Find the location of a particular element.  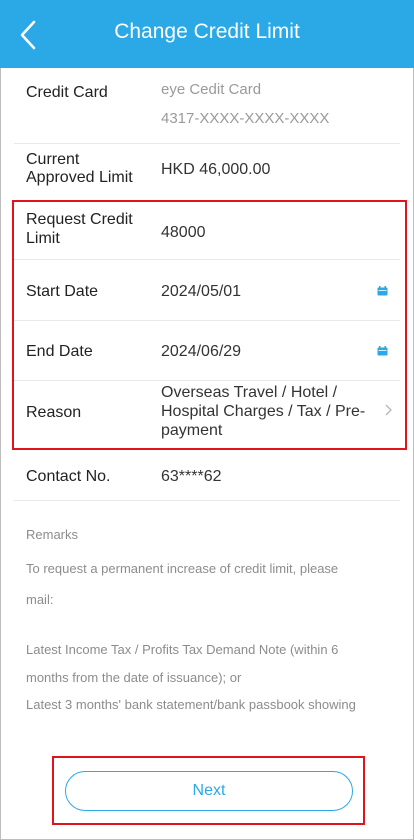

header-bar: Change Credit Limit is located at coordinates (207, 34).